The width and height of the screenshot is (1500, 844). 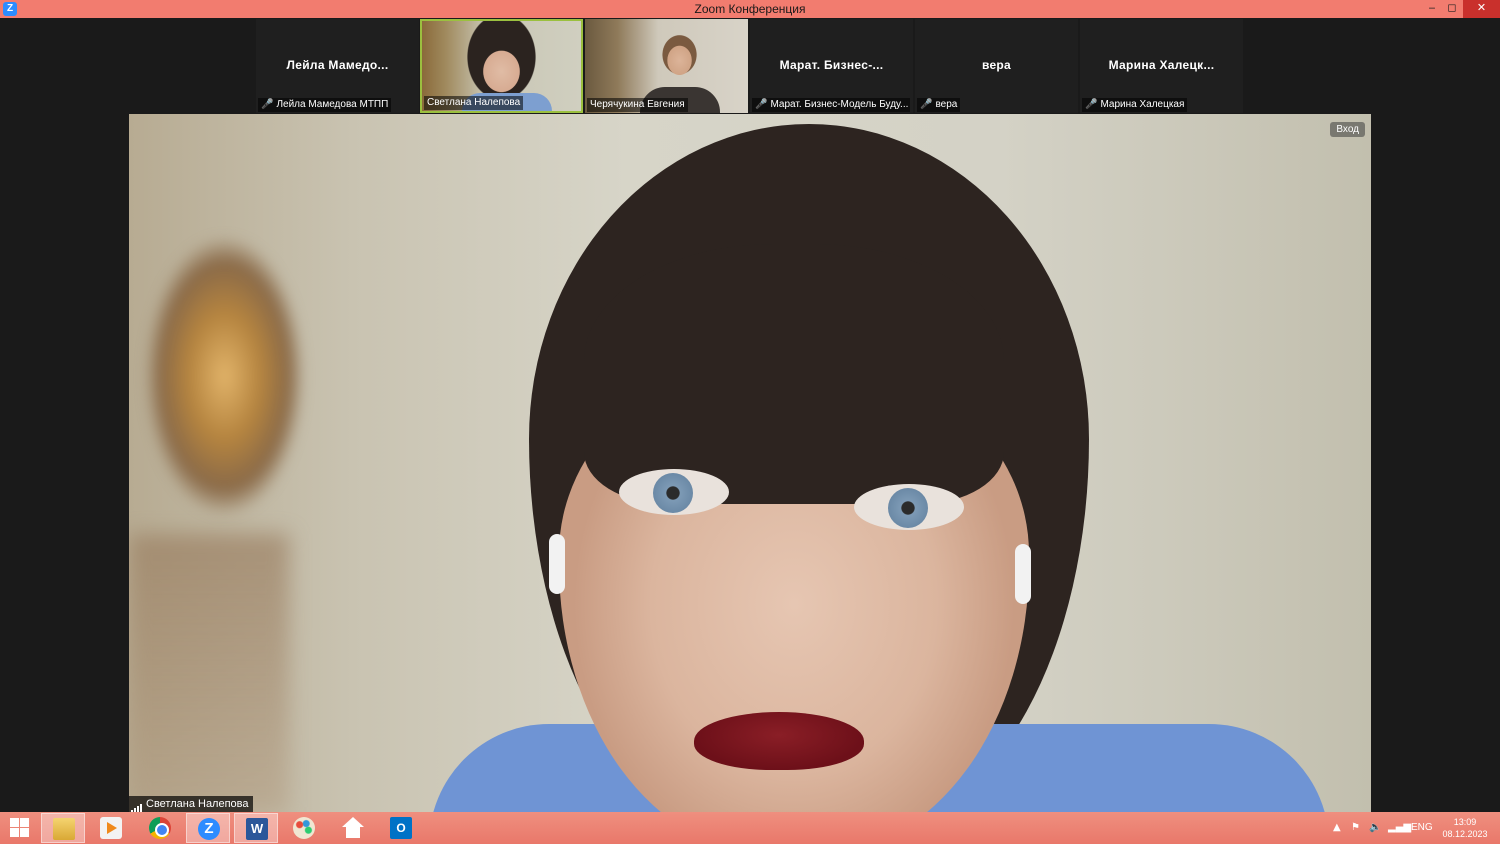 I want to click on participant-tile: Марина Халецк... 🎤 Марина Халецкая, so click(x=1161, y=66).